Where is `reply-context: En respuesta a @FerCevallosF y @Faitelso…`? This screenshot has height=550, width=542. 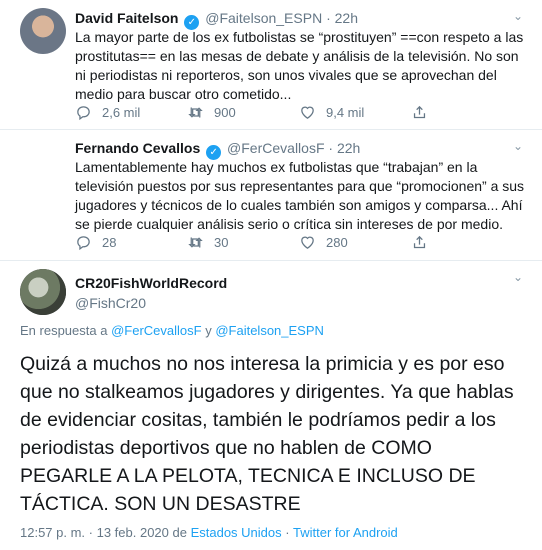
reply-context: En respuesta a @FerCevallosF y @Faitelso… is located at coordinates (172, 330).